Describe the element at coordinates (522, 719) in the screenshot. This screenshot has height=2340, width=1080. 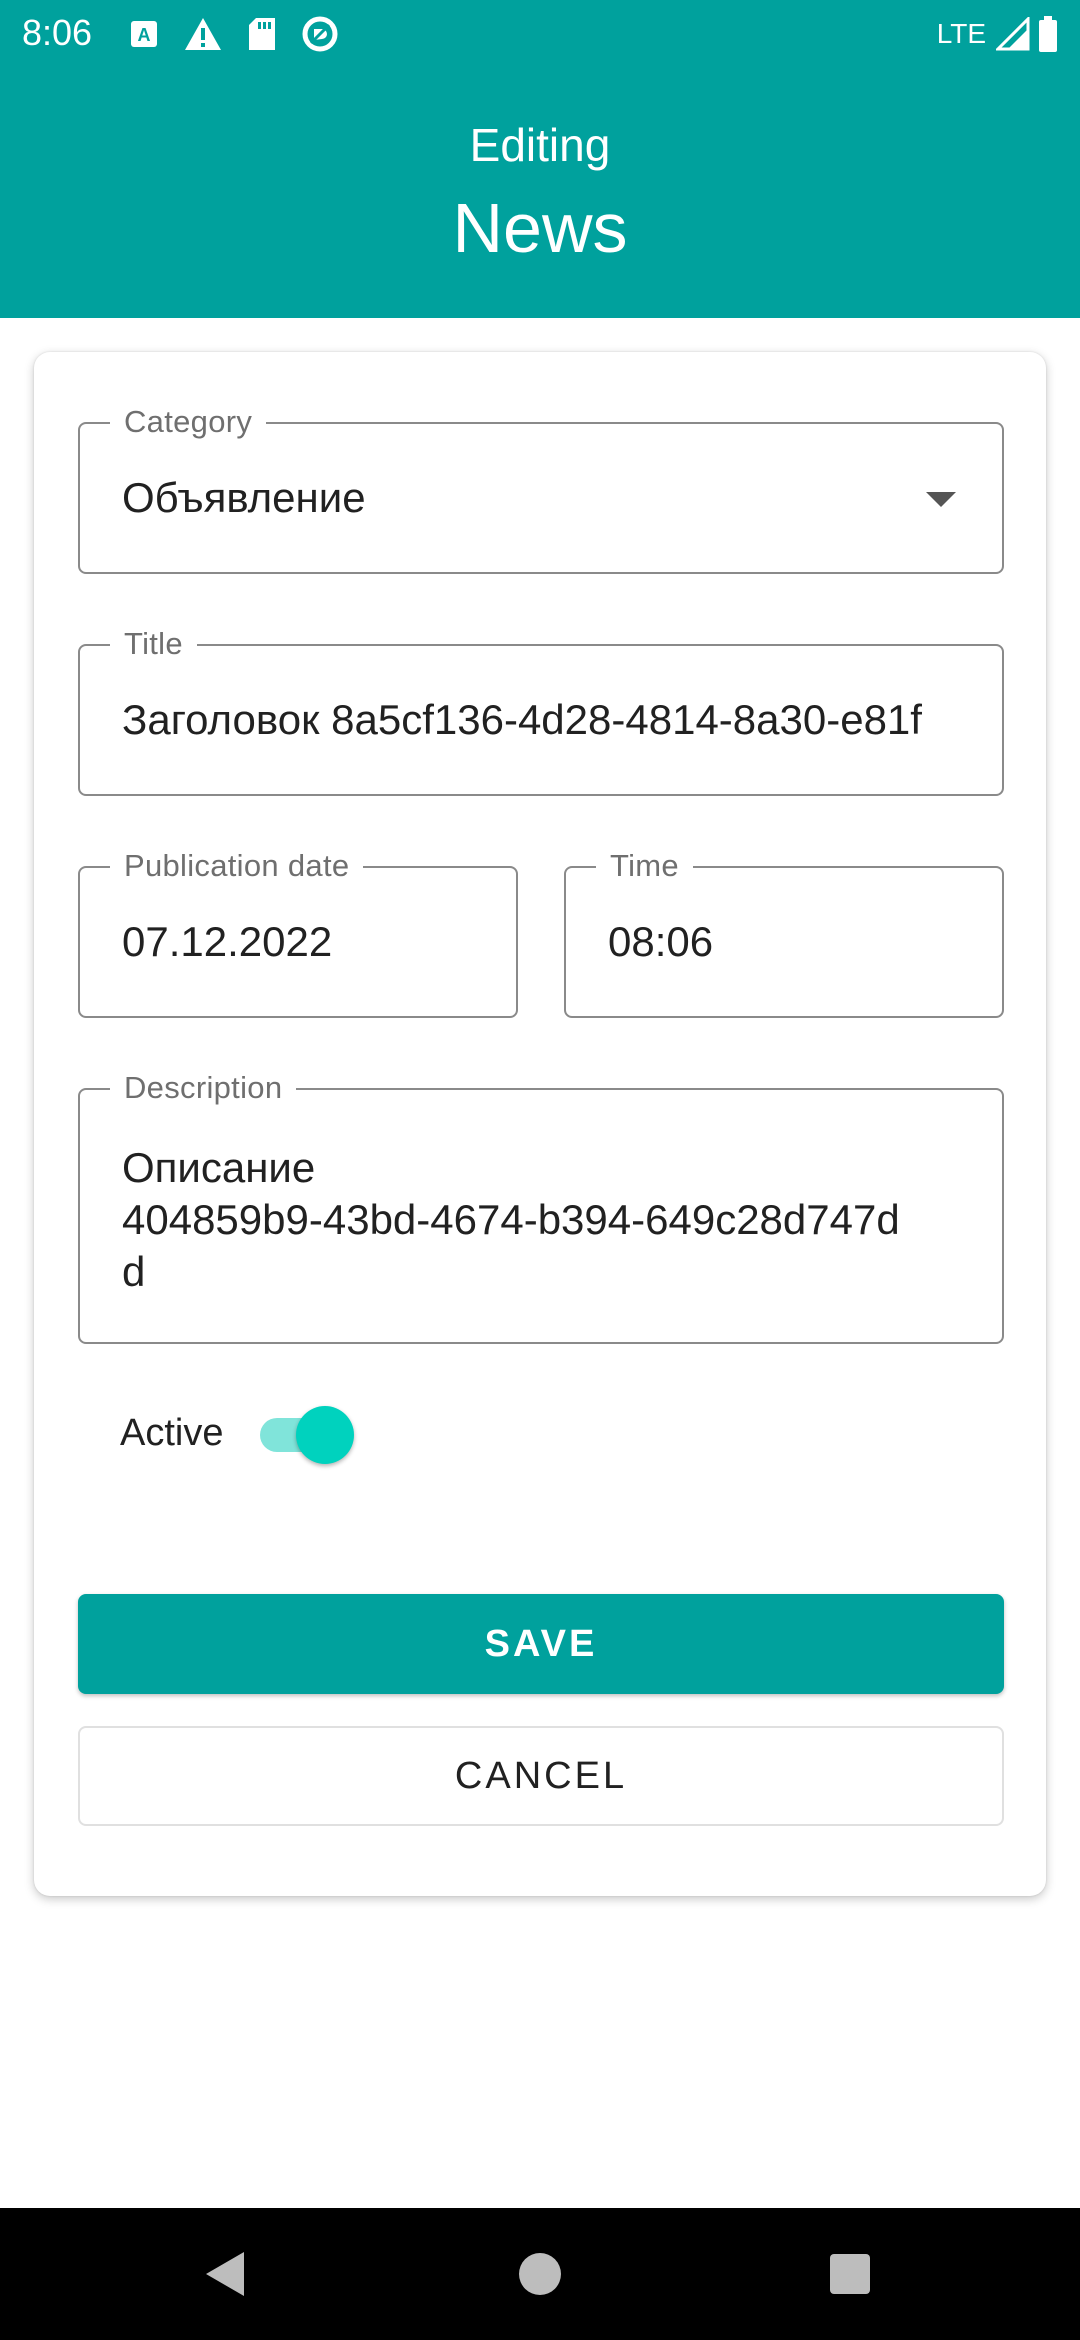
I see `title-value: Заголовок 8a5cf136-4d28-4814-8a30-e81f` at that location.